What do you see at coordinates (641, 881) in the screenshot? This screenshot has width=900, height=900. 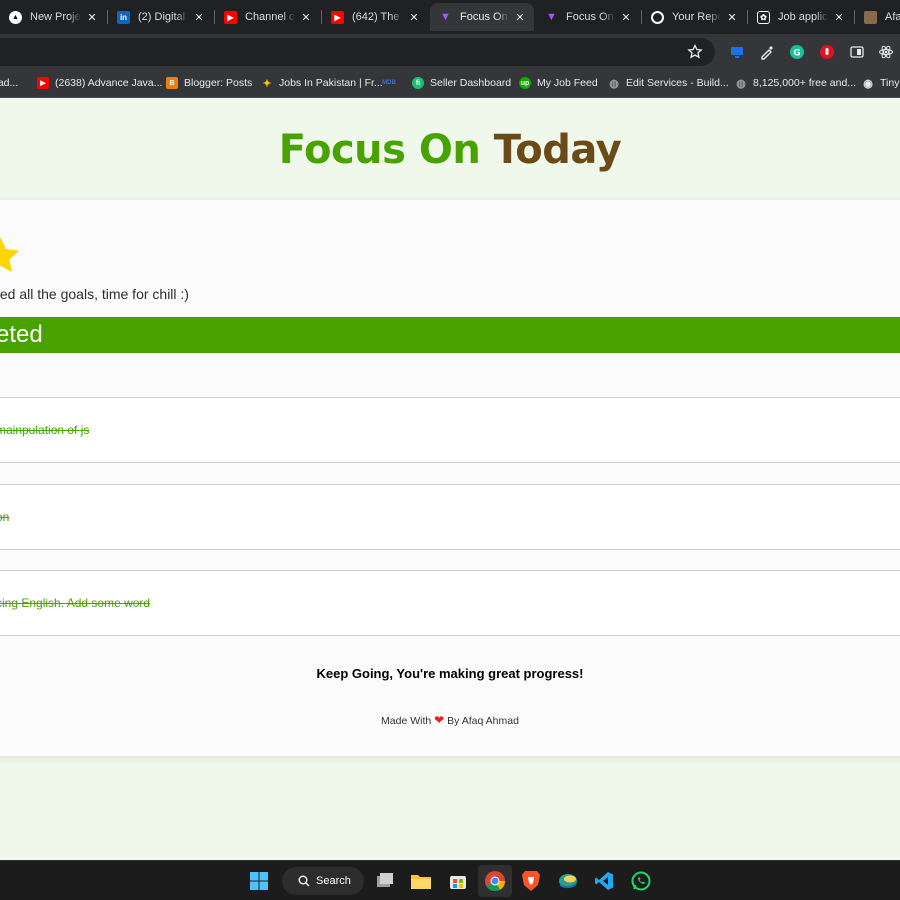 I see `whatsapp-icon` at bounding box center [641, 881].